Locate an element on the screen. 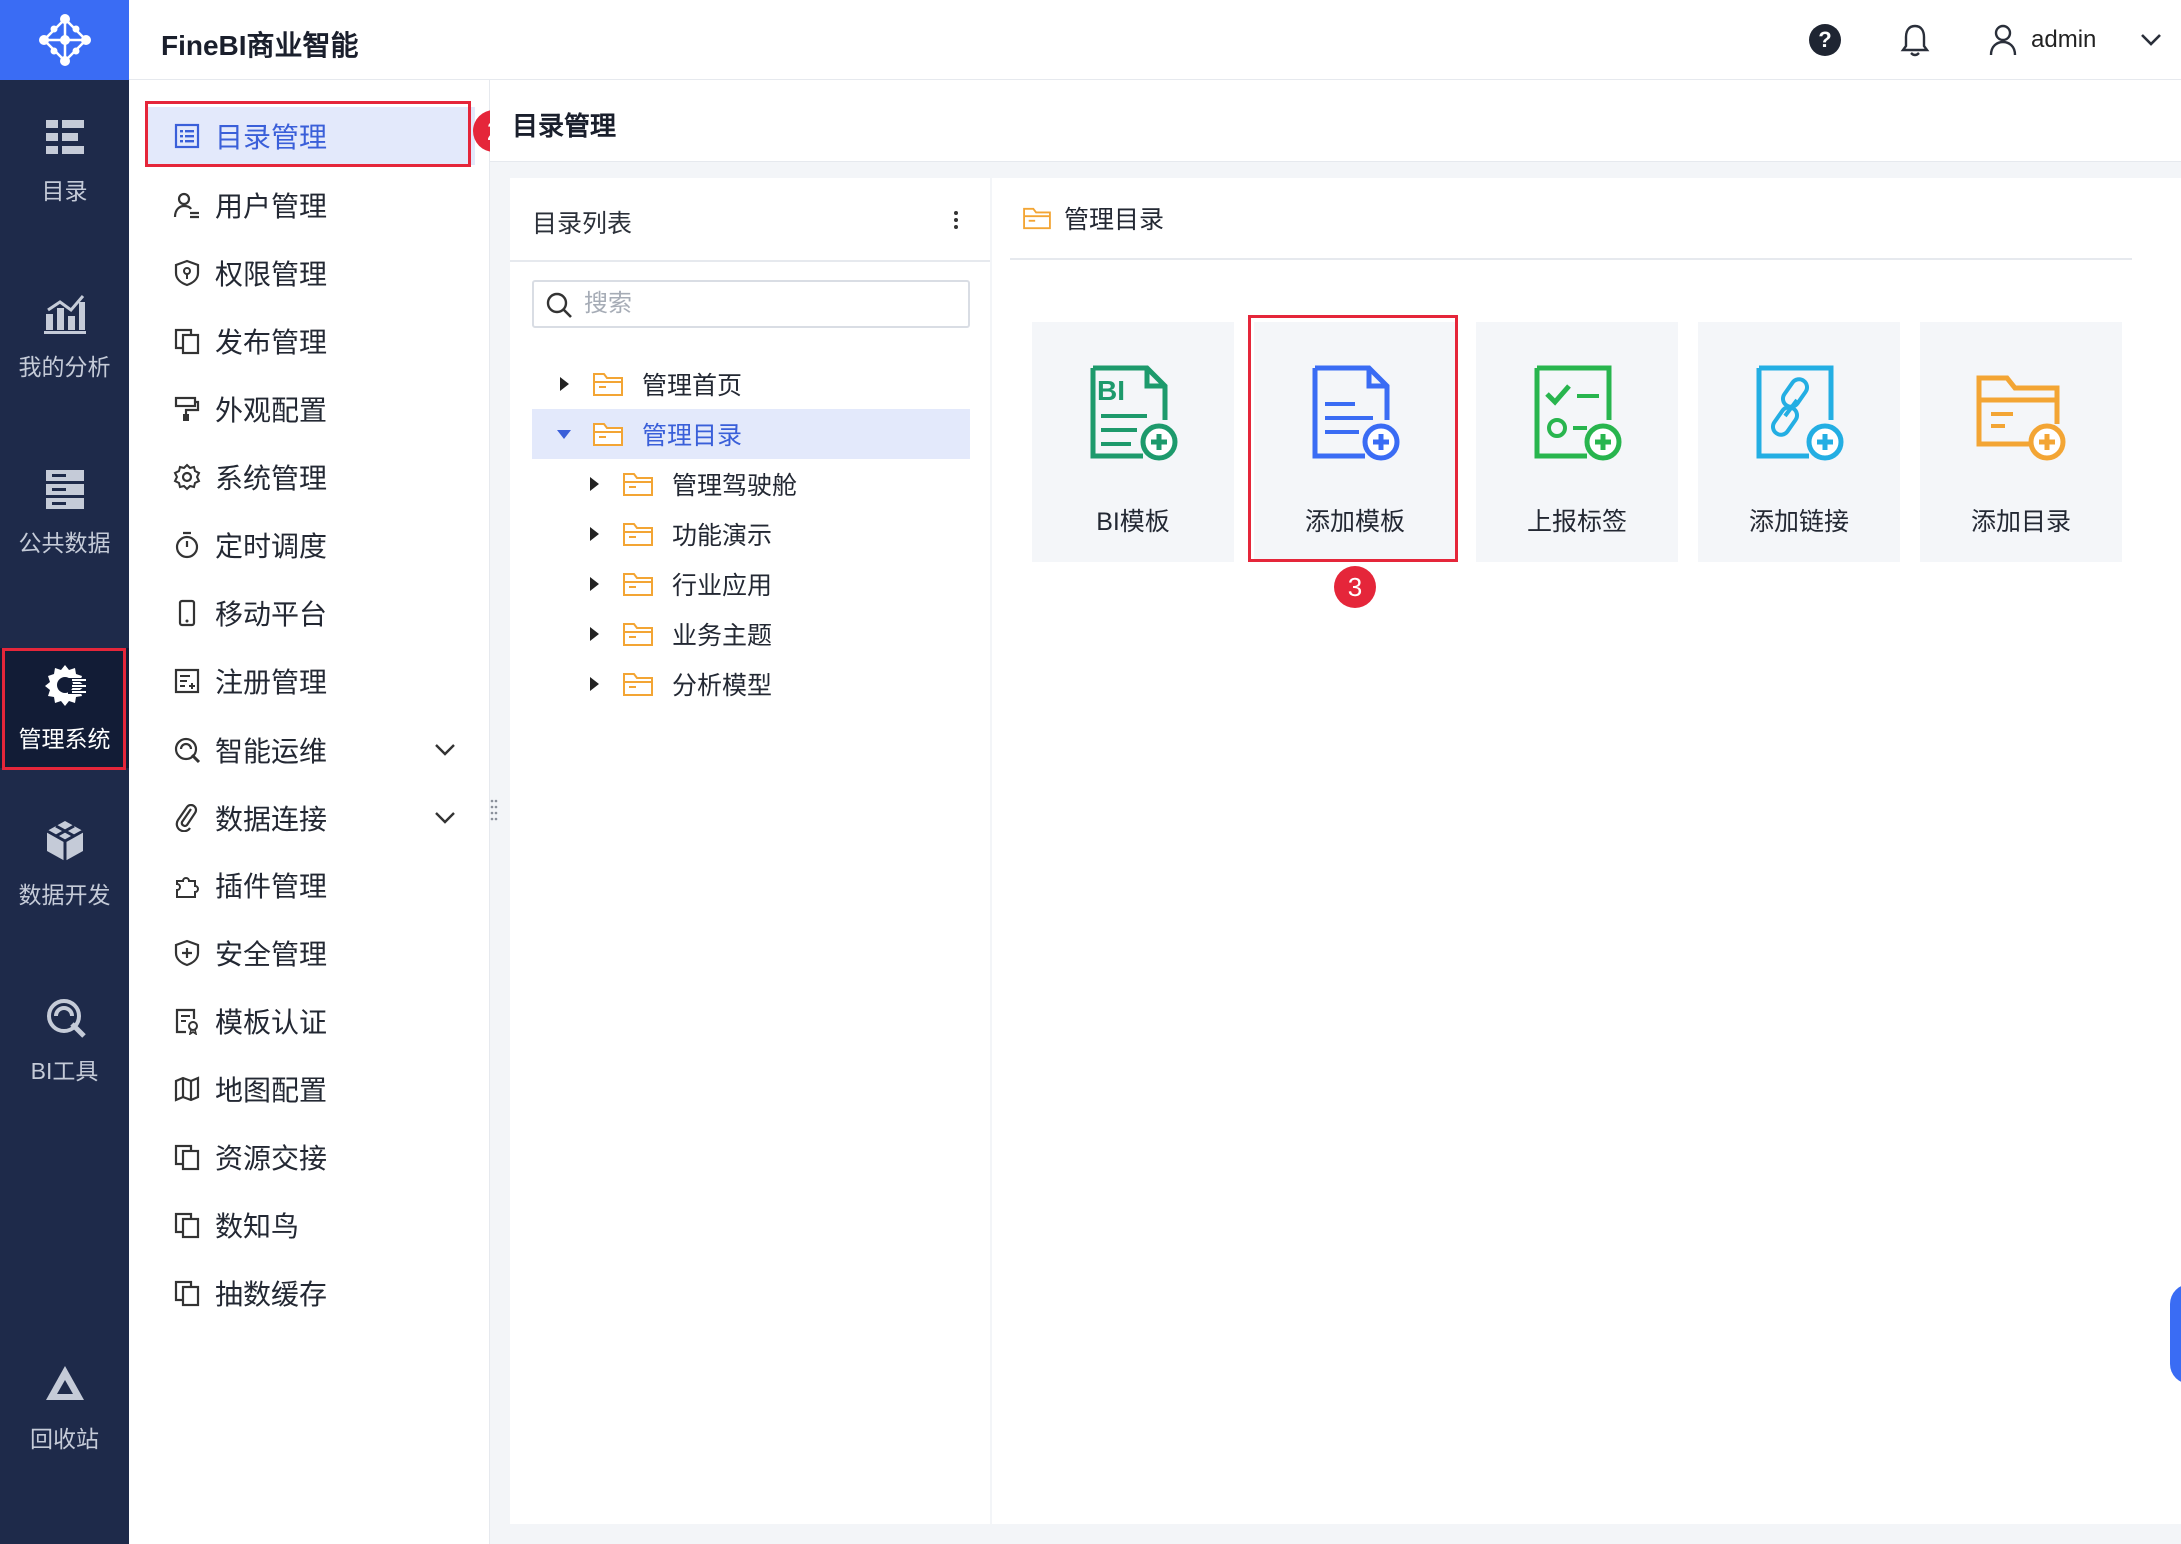 The width and height of the screenshot is (2181, 1544). tree-node-business-topics: 业务主题 is located at coordinates (751, 634).